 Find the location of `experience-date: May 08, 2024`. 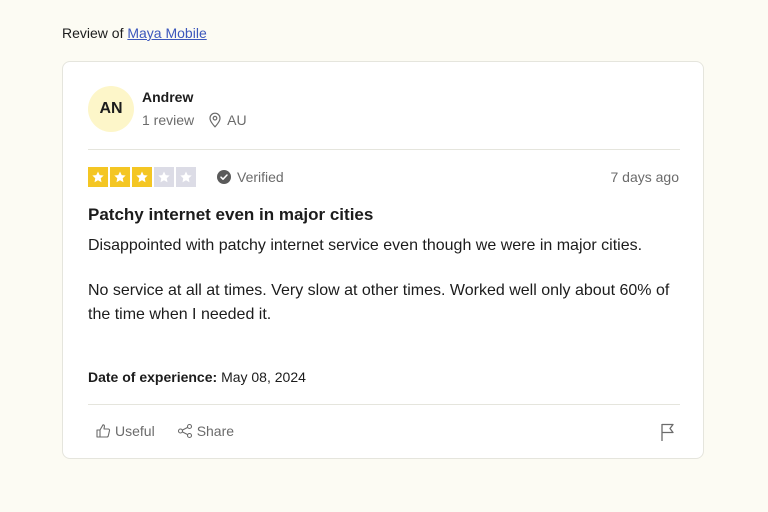

experience-date: May 08, 2024 is located at coordinates (263, 377).